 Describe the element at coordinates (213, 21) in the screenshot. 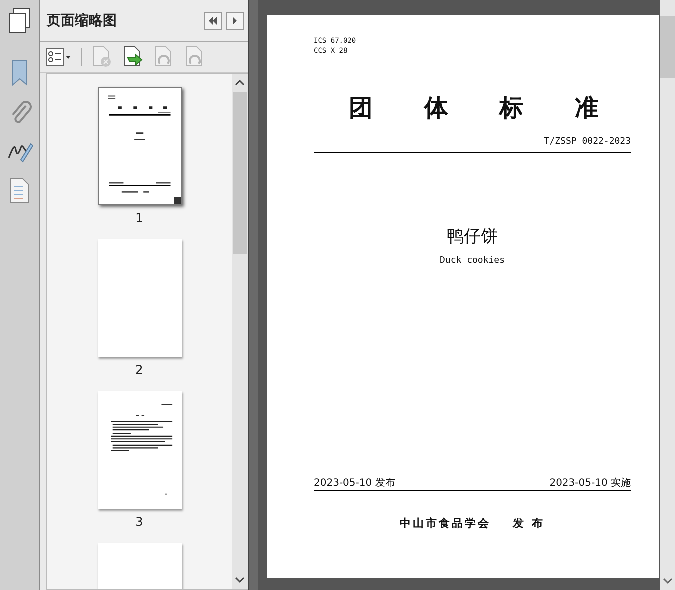

I see `collapse-icon` at that location.